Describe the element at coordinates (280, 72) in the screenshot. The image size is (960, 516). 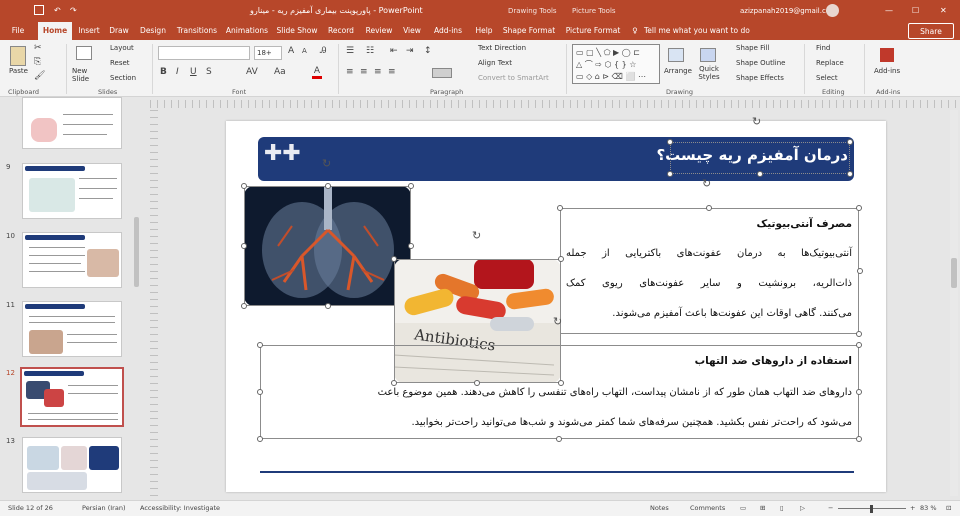
I see `change-case-icon: Aa` at that location.